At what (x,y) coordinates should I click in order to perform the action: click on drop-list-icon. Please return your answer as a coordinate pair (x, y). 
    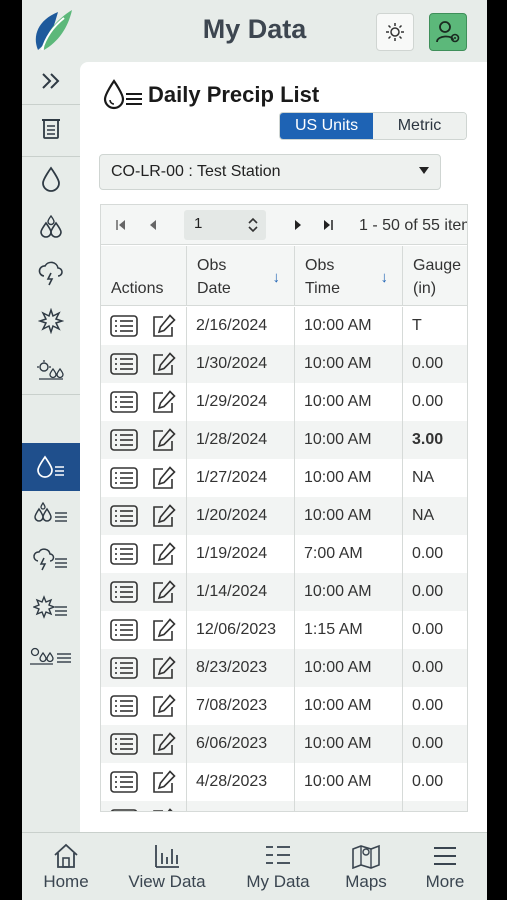
    Looking at the image, I should click on (50, 466).